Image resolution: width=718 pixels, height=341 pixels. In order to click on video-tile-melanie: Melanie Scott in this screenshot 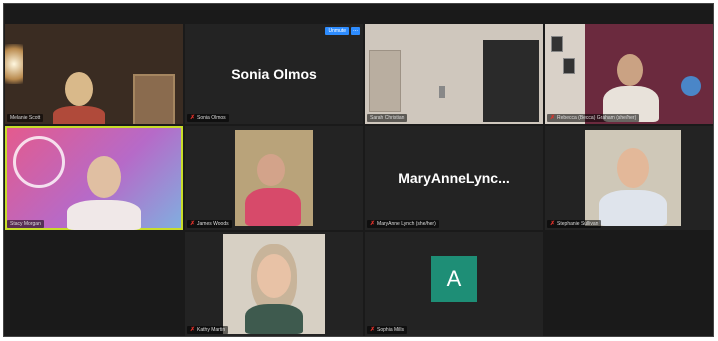, I will do `click(94, 74)`.